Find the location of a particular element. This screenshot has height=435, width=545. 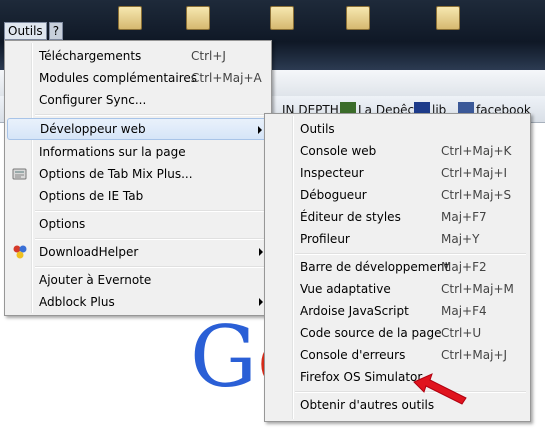

menu-item-add-to-evernote: Ajouter à Evernote is located at coordinates (138, 280).